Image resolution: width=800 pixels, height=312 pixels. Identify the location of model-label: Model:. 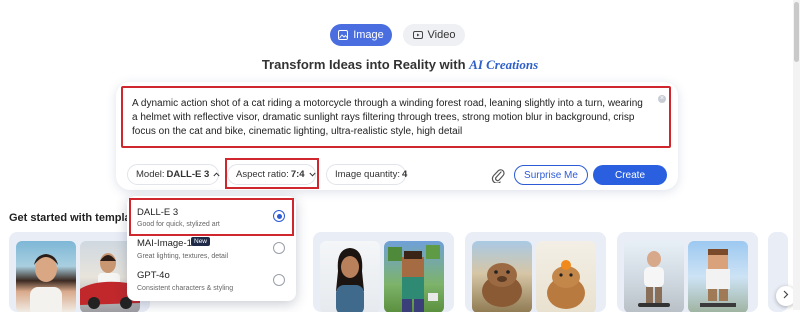
(150, 174).